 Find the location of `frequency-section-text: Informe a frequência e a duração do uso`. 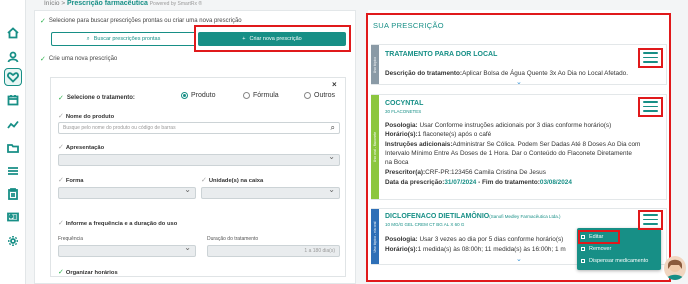

frequency-section-text: Informe a frequência e a duração do uso is located at coordinates (121, 224).